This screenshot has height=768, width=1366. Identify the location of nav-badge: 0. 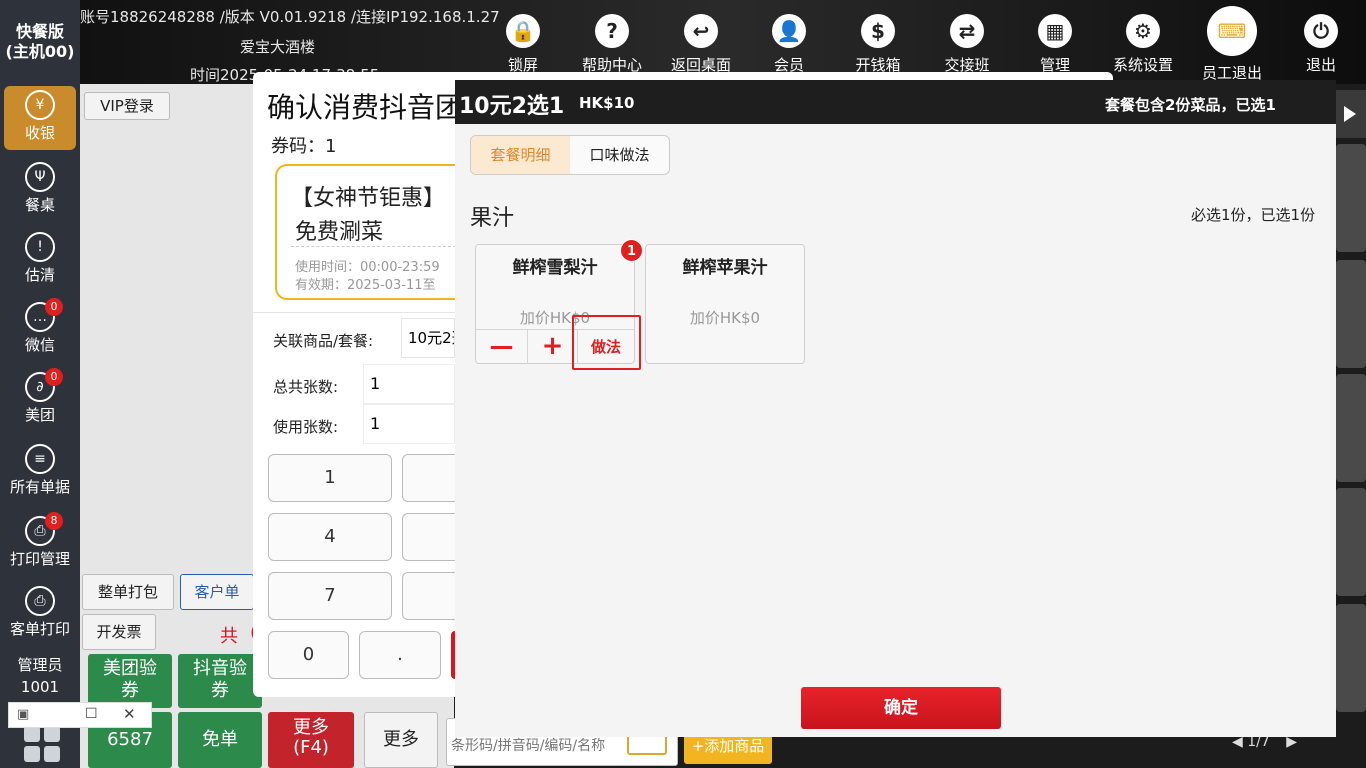
(54, 377).